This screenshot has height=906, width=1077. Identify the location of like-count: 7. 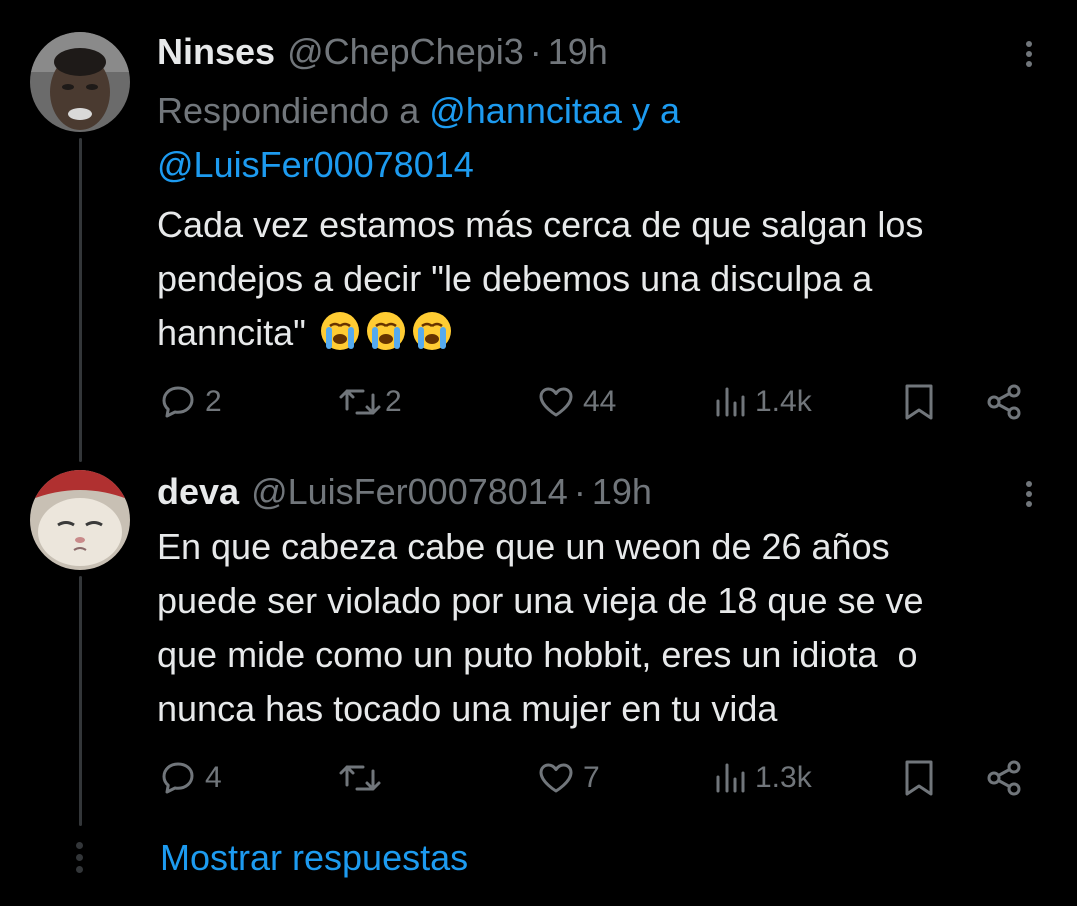
(591, 777).